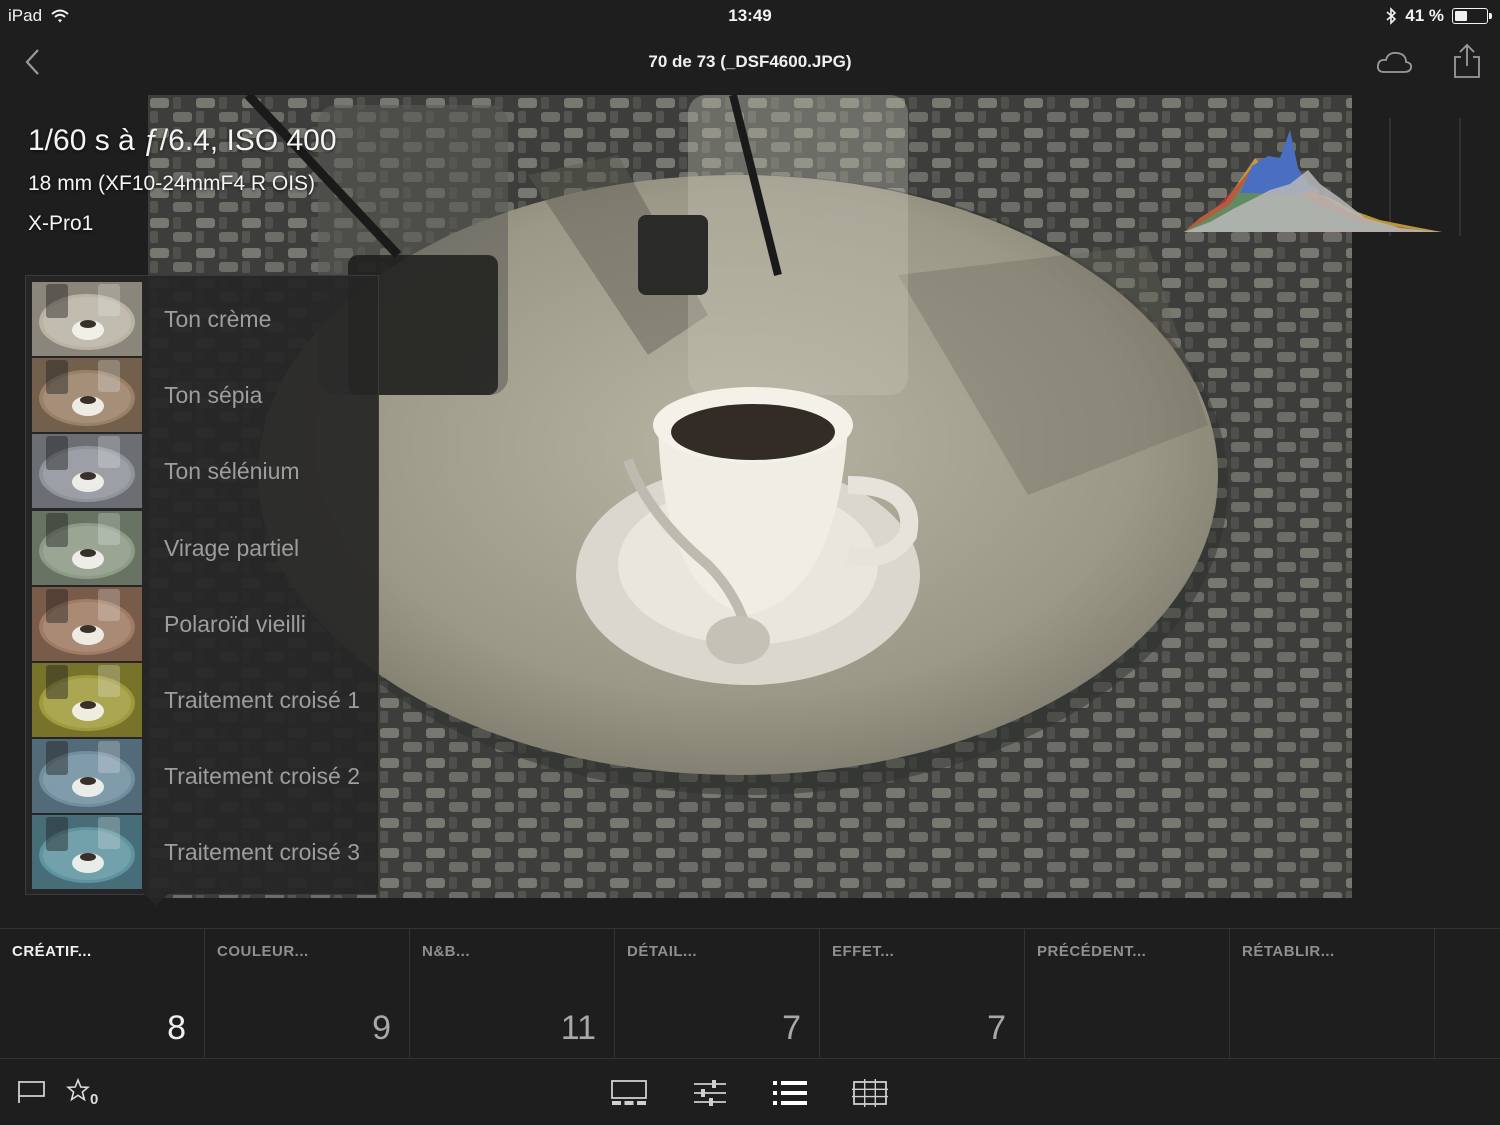  Describe the element at coordinates (1424, 15) in the screenshot. I see `battery-percent: 41 %` at that location.